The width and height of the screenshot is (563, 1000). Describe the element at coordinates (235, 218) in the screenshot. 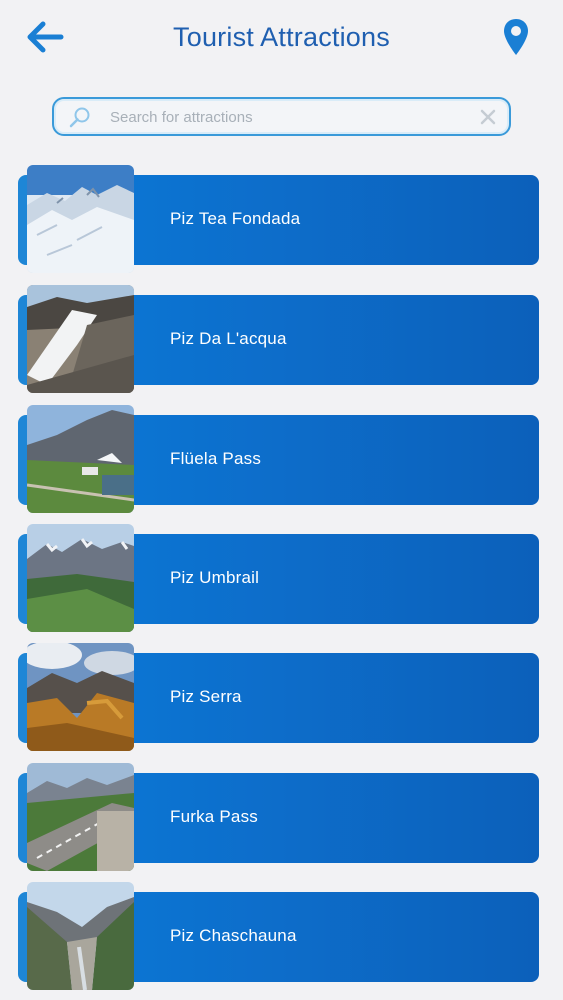

I see `attraction-name: Piz Tea Fondada` at that location.